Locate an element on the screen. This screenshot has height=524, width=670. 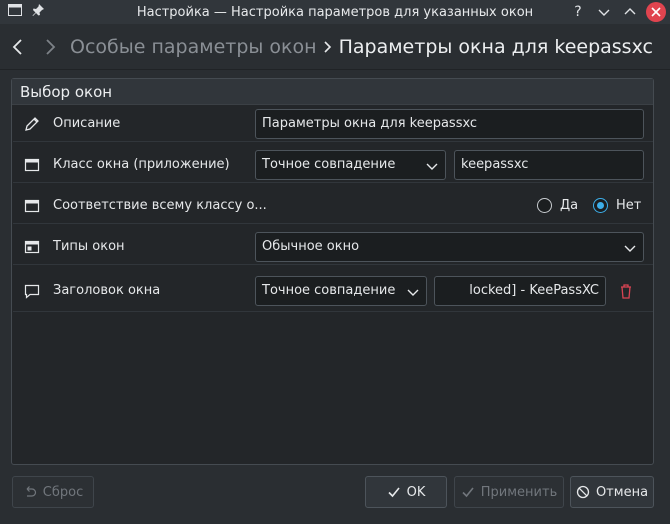
ok-button: OK is located at coordinates (406, 492).